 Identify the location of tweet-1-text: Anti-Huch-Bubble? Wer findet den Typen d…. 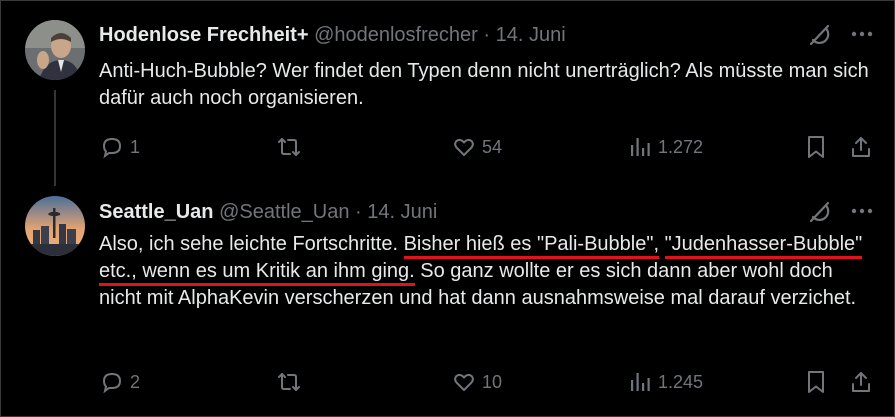
(484, 84).